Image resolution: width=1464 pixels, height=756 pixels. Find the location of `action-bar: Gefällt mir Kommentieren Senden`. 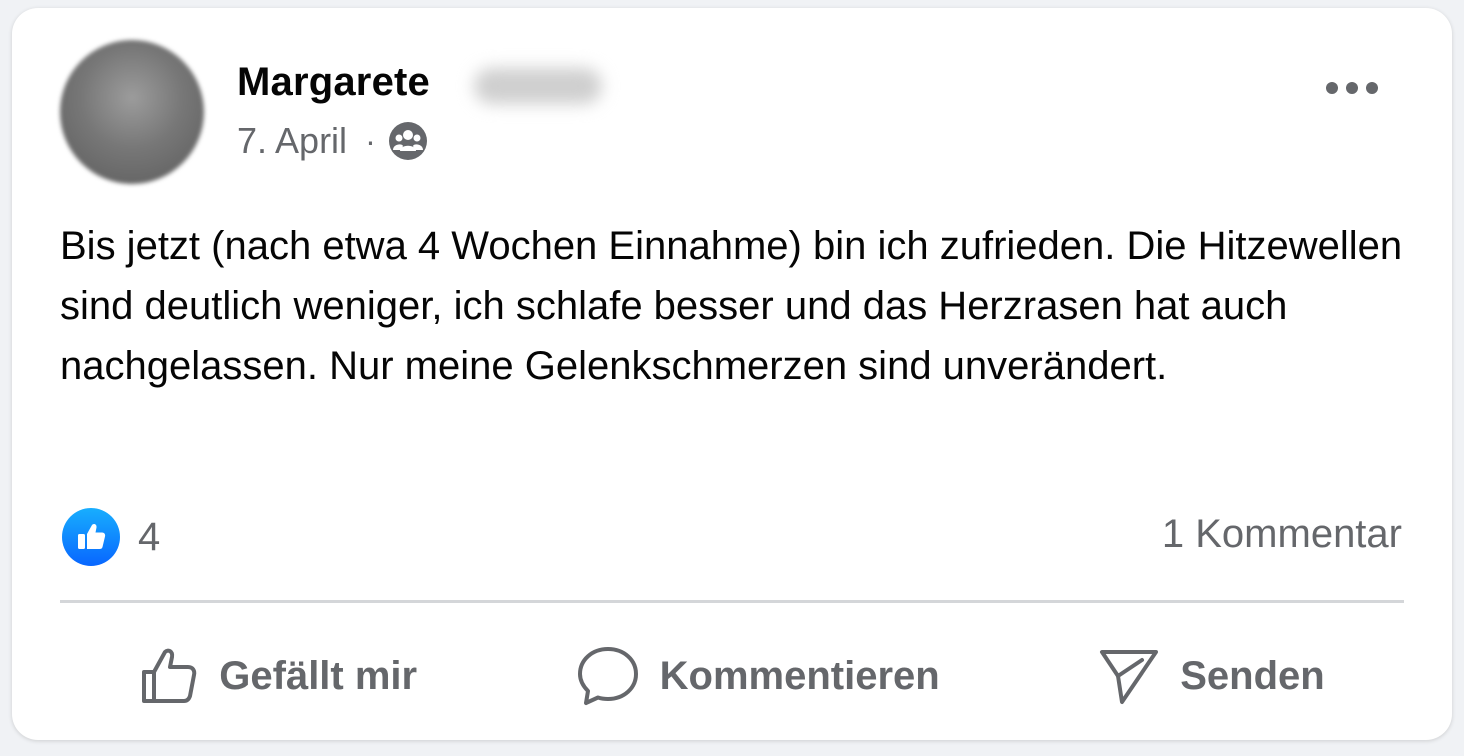

action-bar: Gefällt mir Kommentieren Senden is located at coordinates (732, 676).